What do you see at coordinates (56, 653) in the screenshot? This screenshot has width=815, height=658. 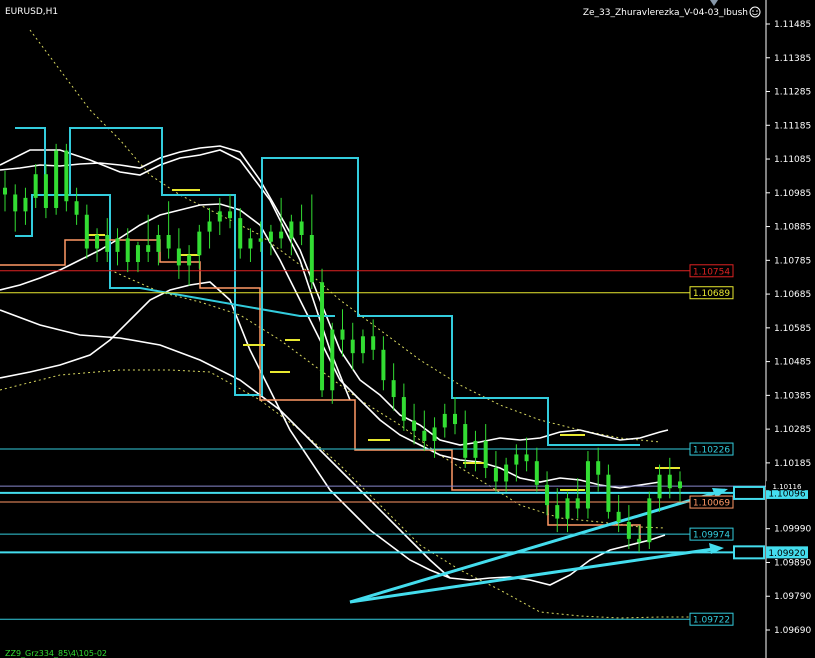 I see `footer-label: ZZ9_Grz334_85\4\105-02` at bounding box center [56, 653].